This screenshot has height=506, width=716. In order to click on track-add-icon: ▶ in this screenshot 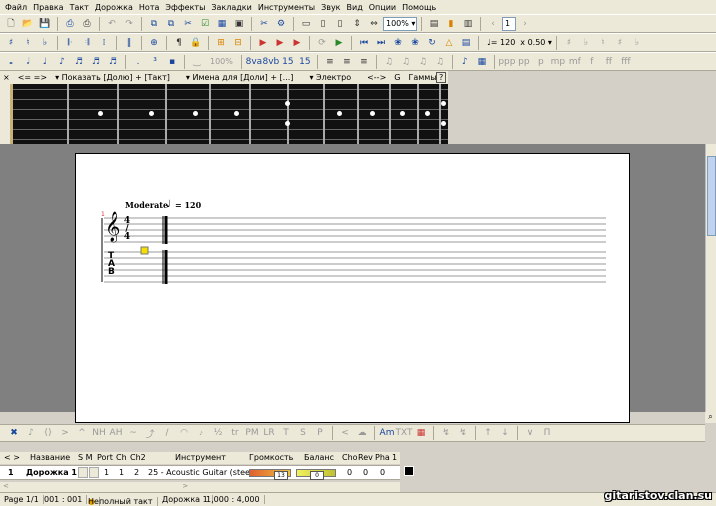, I will do `click(280, 43)`.